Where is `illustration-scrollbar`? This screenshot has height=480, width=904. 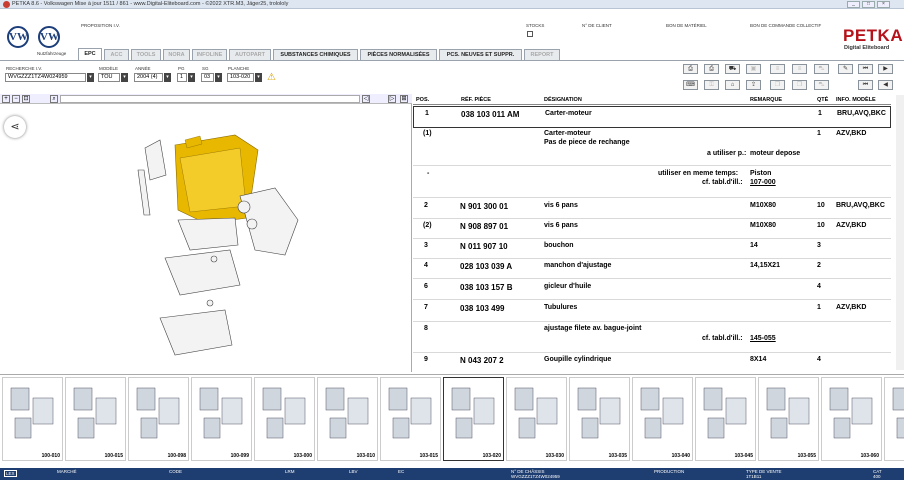
illustration-scrollbar is located at coordinates (210, 99).